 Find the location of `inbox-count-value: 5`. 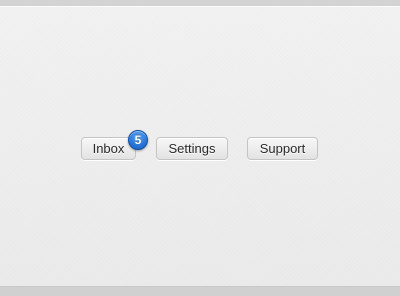

inbox-count-value: 5 is located at coordinates (138, 140).